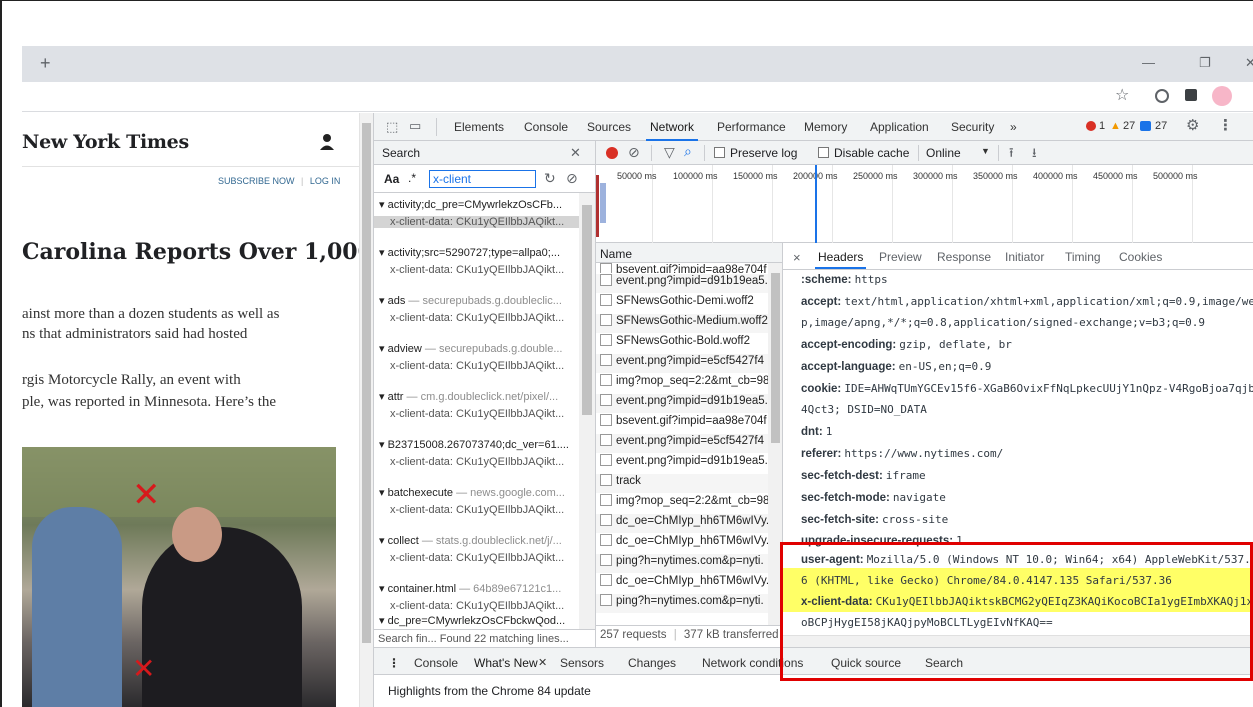 This screenshot has width=1253, height=707. What do you see at coordinates (256, 181) in the screenshot?
I see `subscribe-link: SUBSCRIBE NOW` at bounding box center [256, 181].